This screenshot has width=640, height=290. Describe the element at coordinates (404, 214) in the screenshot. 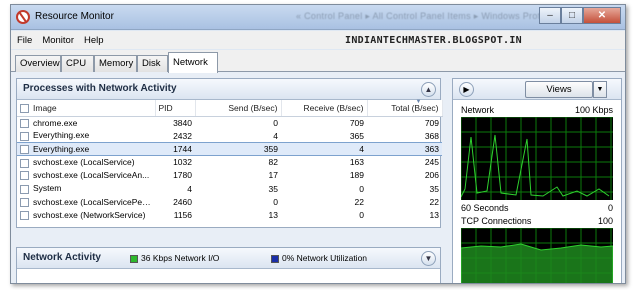

I see `process-total-cell: 13` at that location.